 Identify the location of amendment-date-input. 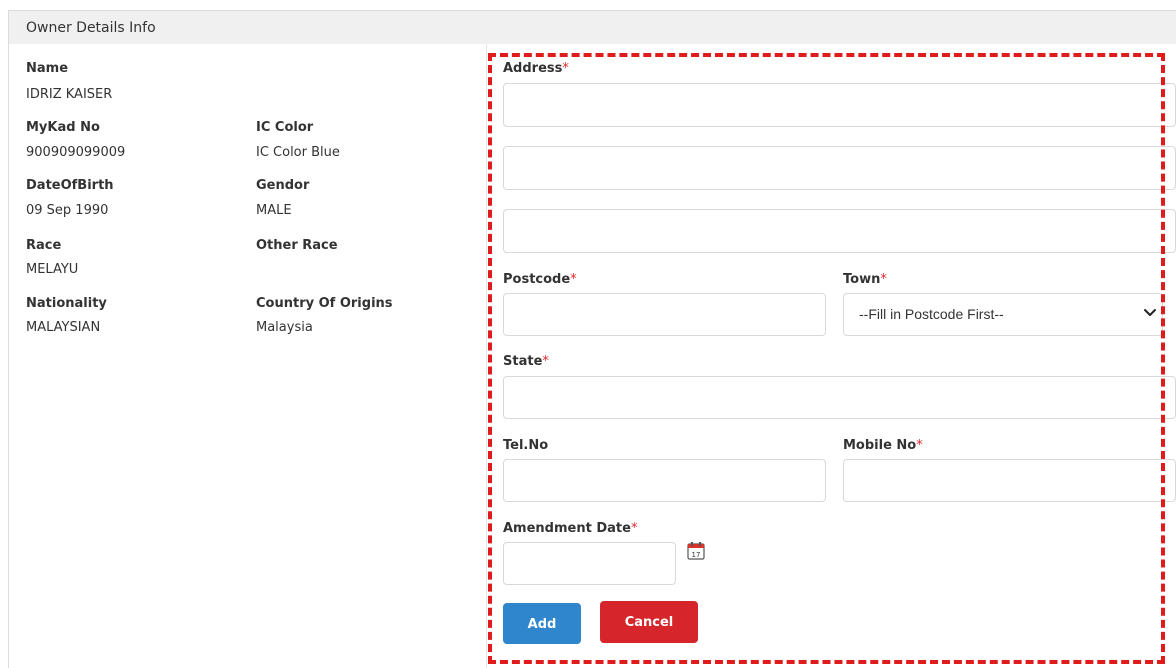
(589, 563).